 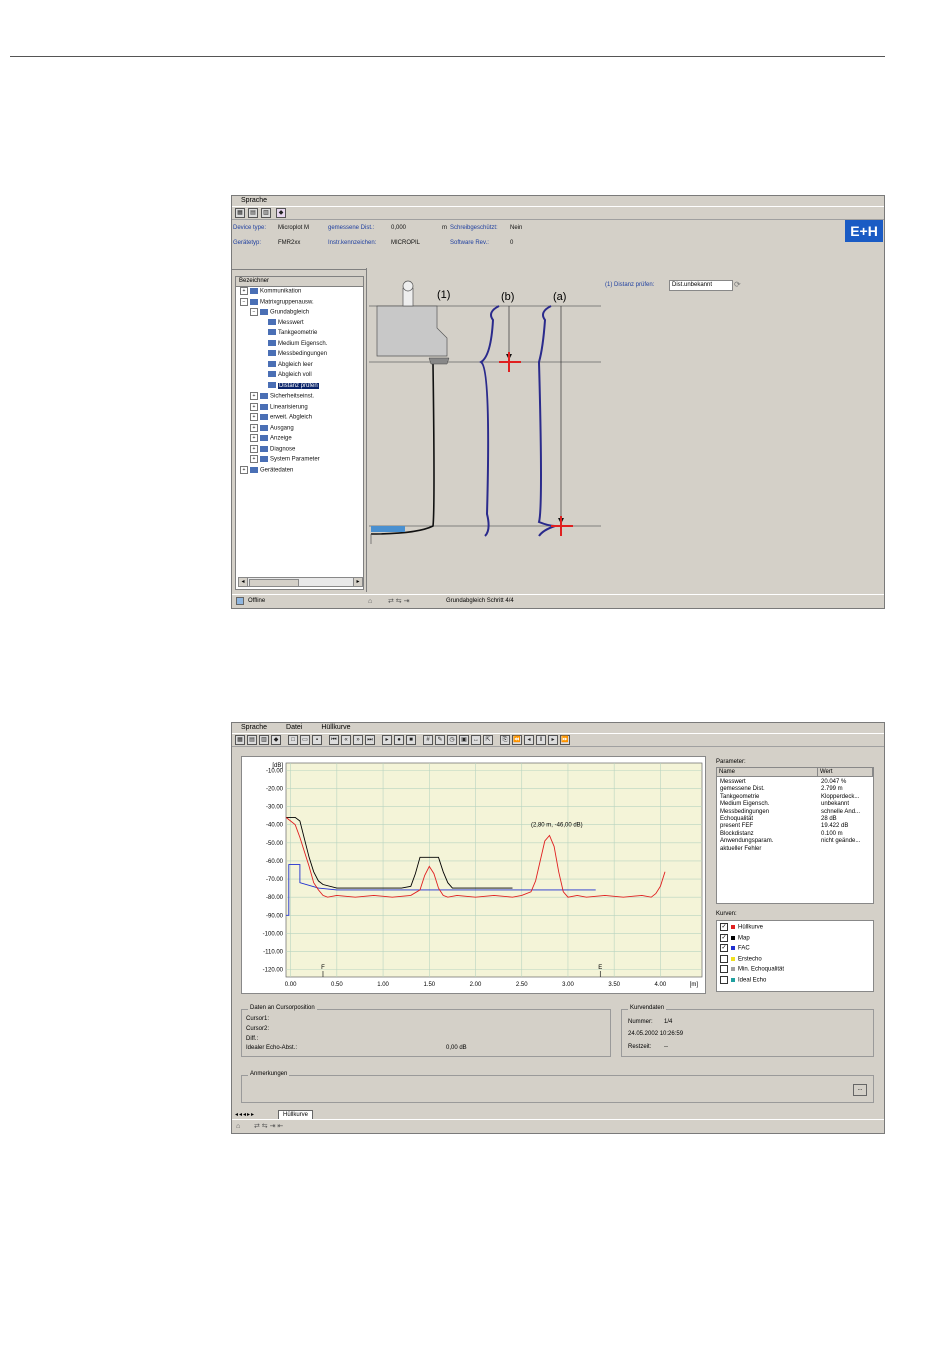 I want to click on export-icon: ⇱, so click(x=488, y=740).